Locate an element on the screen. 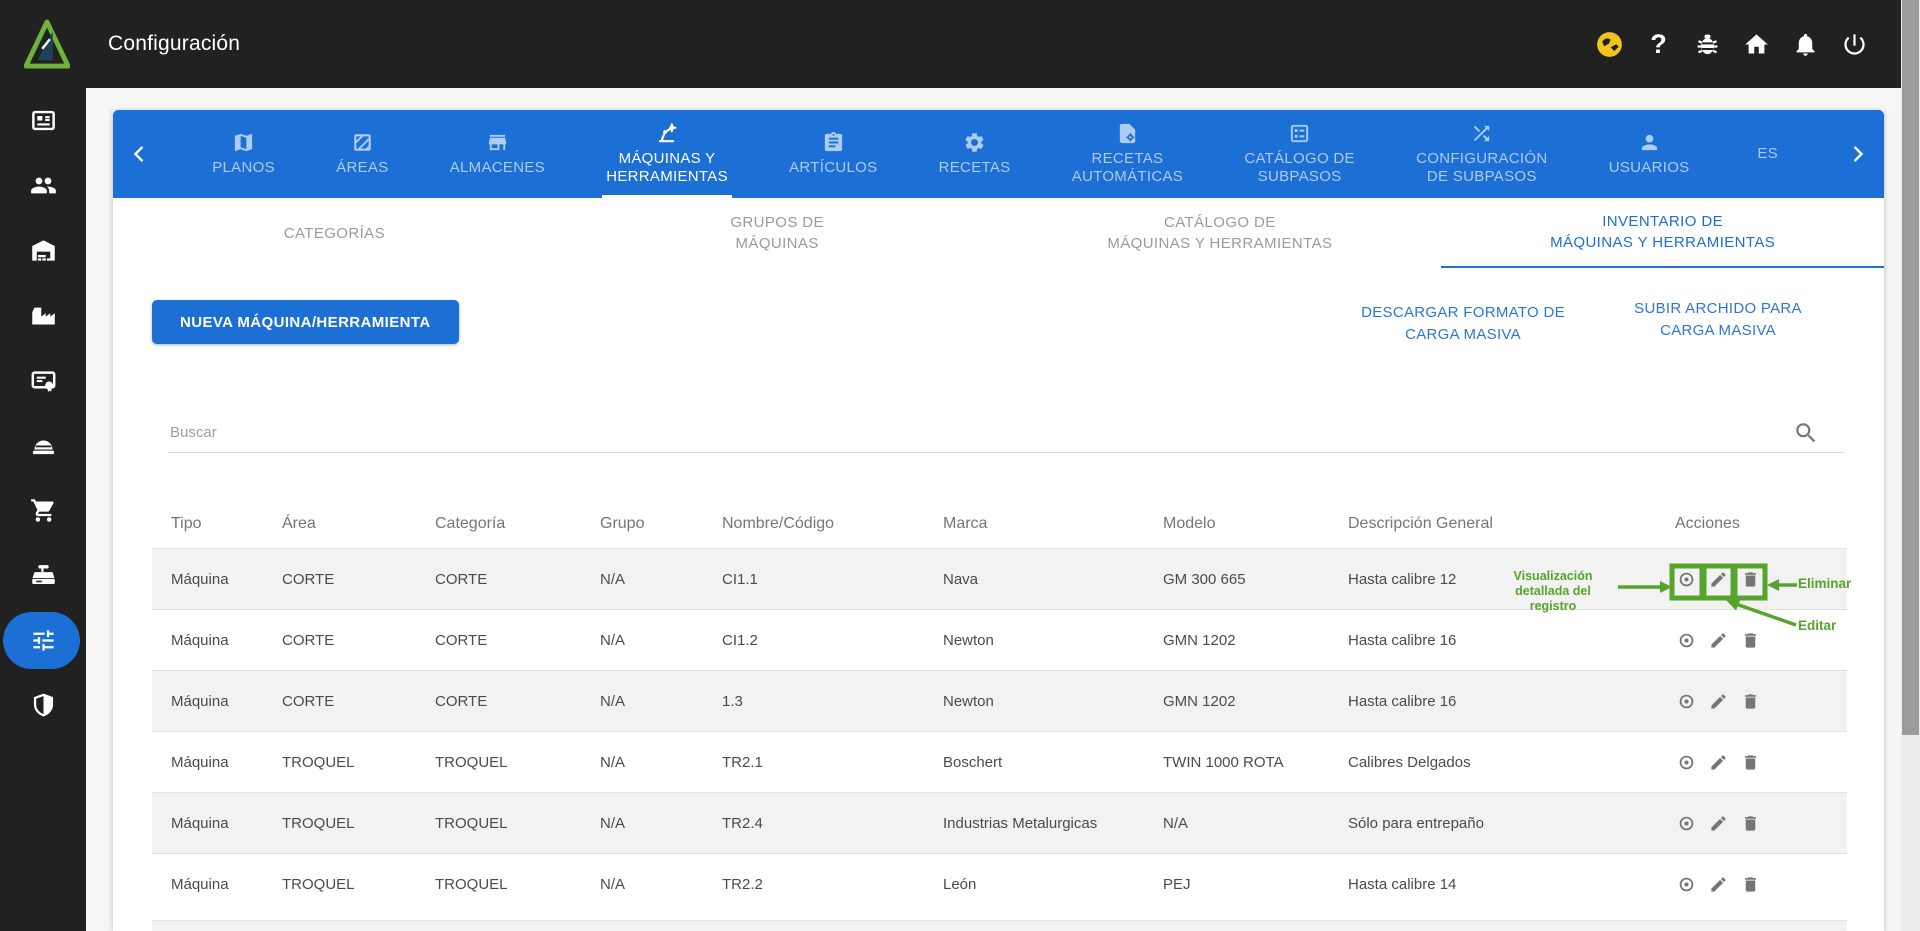  sidebar-item-machines is located at coordinates (43, 445).